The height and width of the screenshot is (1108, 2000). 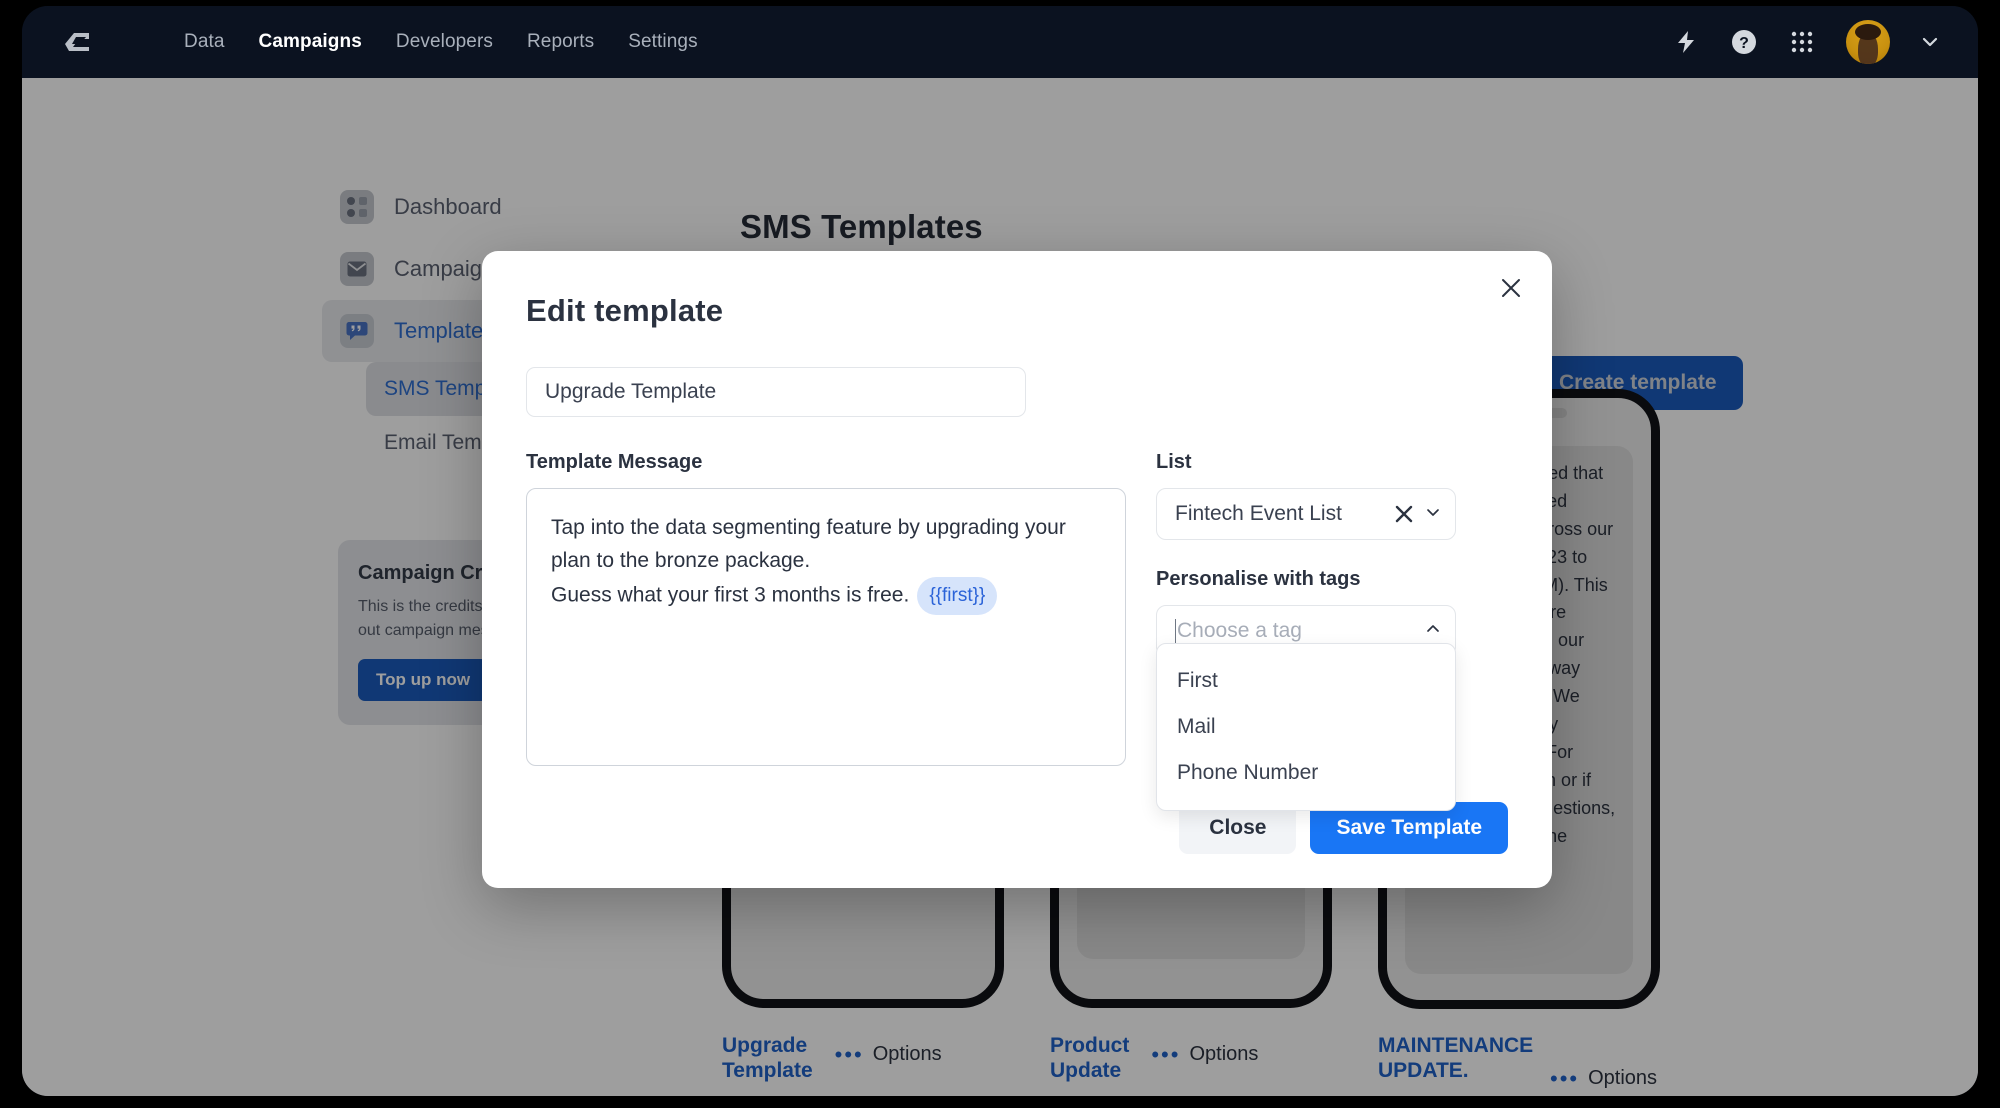 I want to click on brand-logo-icon, so click(x=77, y=42).